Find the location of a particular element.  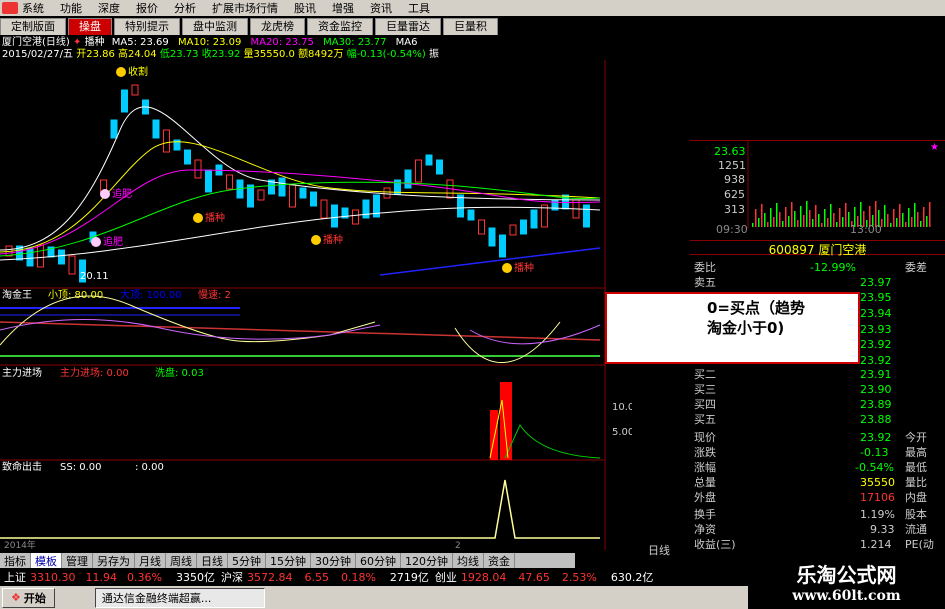

tab-vol: 巨量积 is located at coordinates (470, 26).